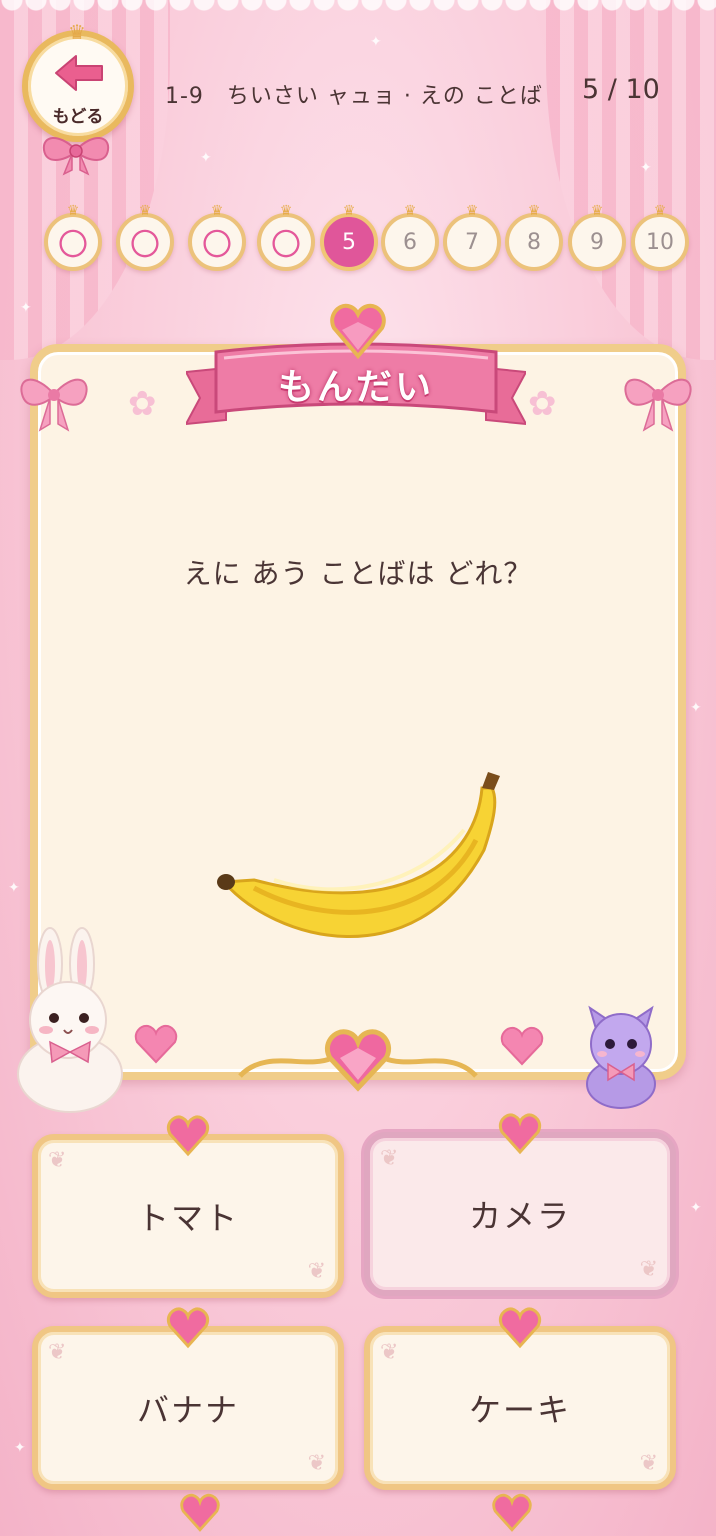 The height and width of the screenshot is (1536, 716). What do you see at coordinates (472, 242) in the screenshot?
I see `step-label: 7` at bounding box center [472, 242].